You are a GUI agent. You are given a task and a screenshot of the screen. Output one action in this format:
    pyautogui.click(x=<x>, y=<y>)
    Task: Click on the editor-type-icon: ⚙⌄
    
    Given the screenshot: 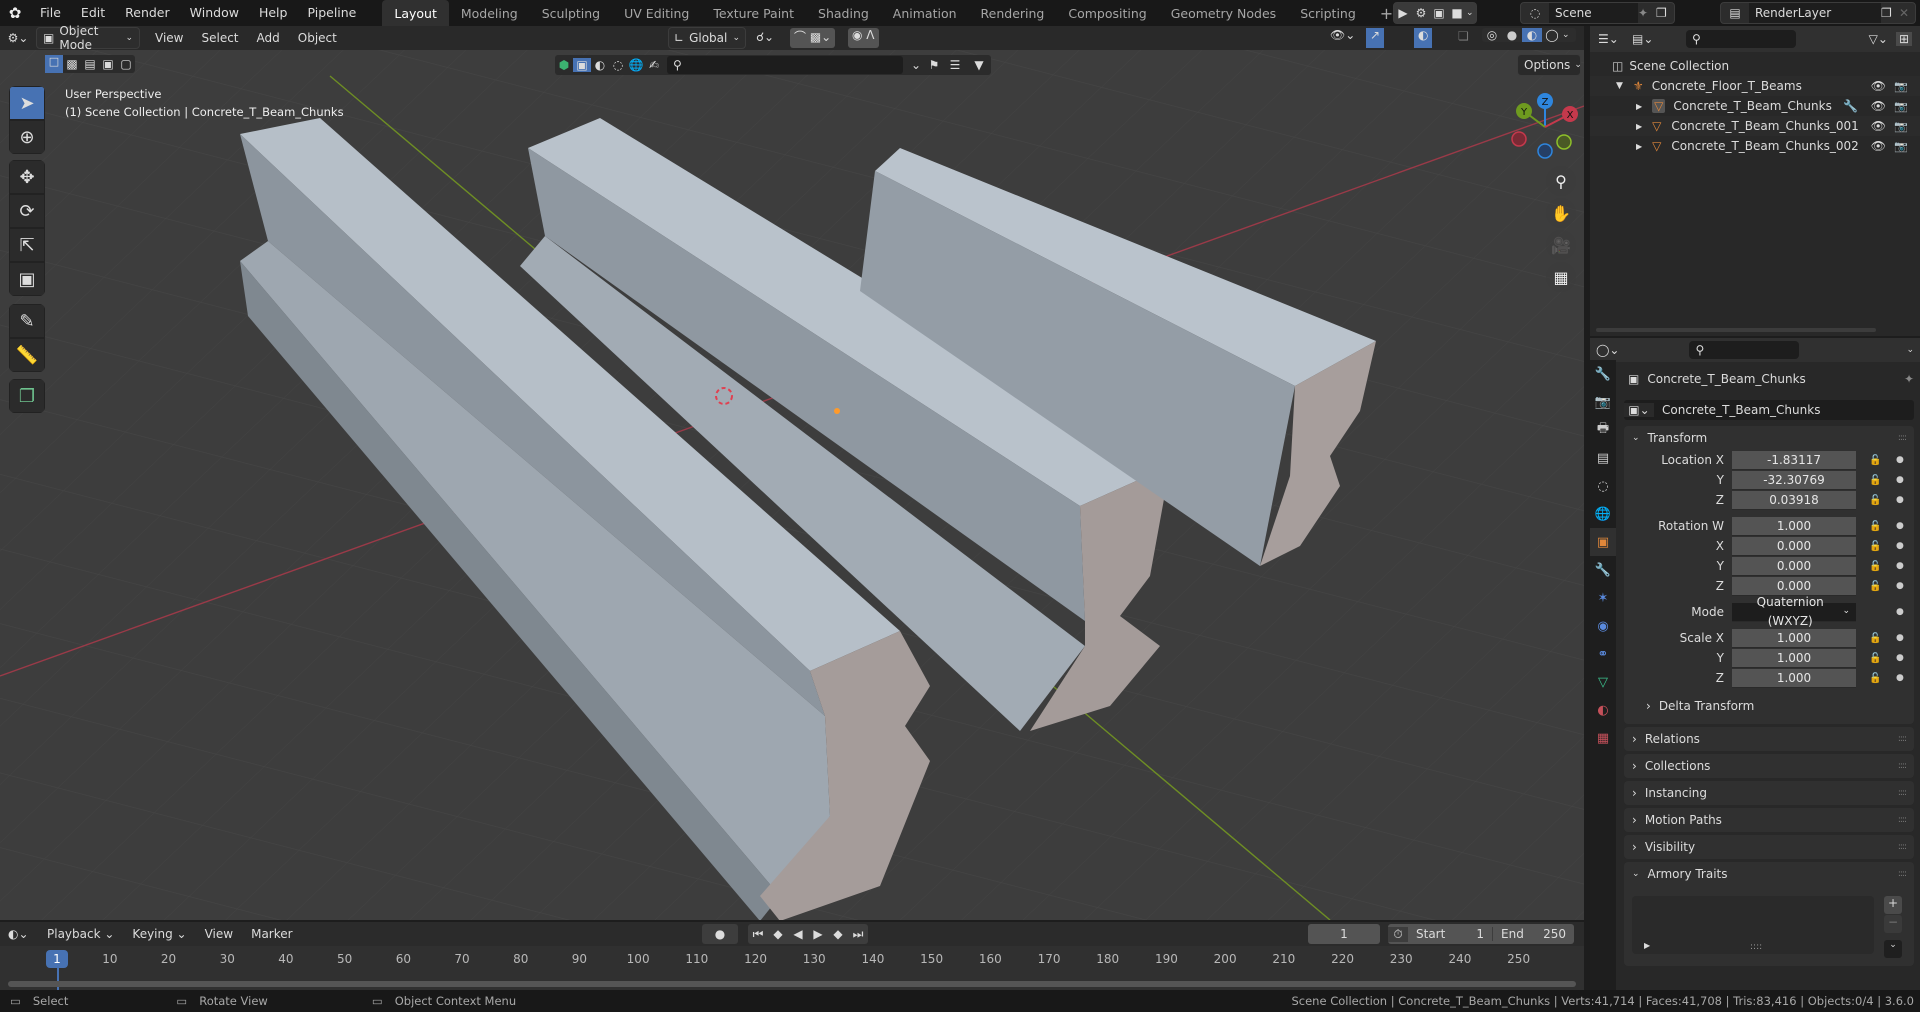 What is the action you would take?
    pyautogui.click(x=18, y=38)
    